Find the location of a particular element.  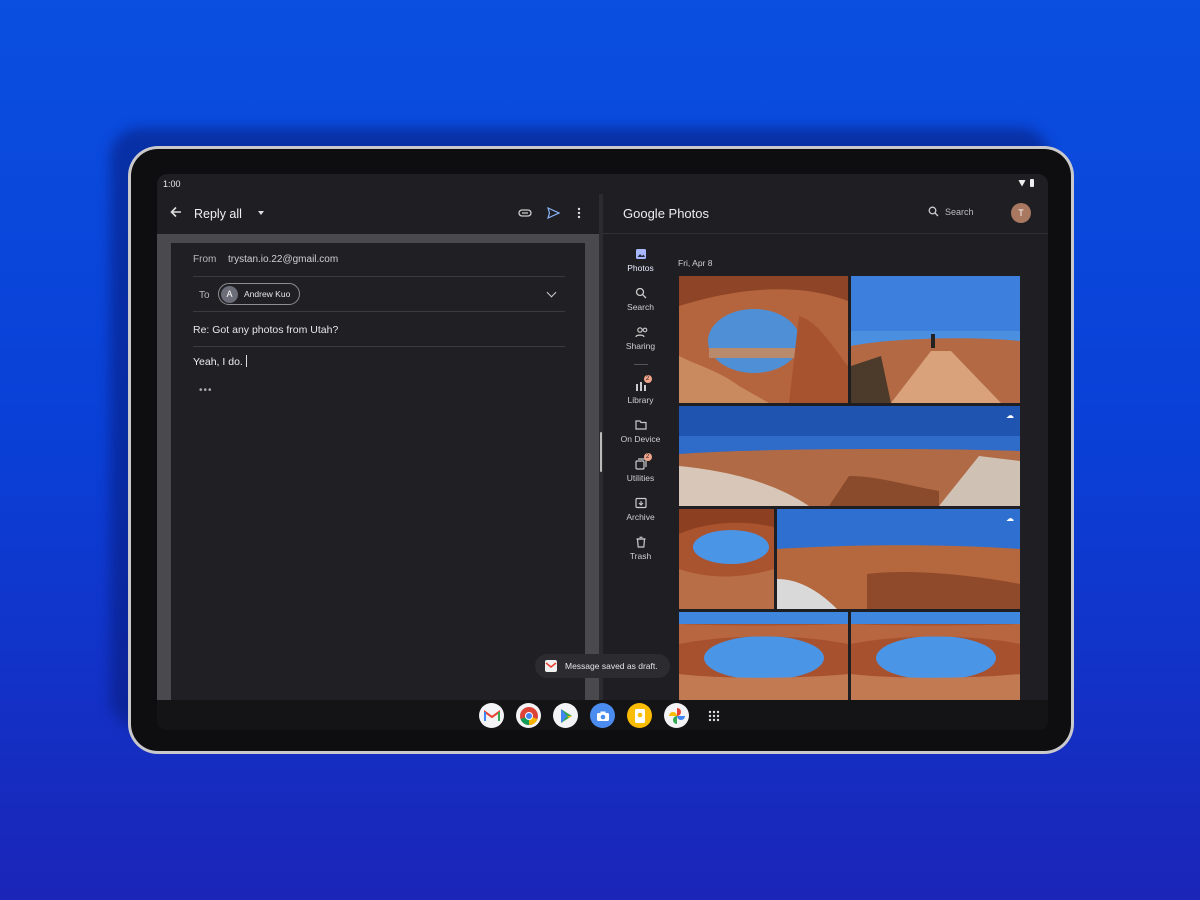

nav-item-utilities: 2 Utilities is located at coordinates (640, 468).